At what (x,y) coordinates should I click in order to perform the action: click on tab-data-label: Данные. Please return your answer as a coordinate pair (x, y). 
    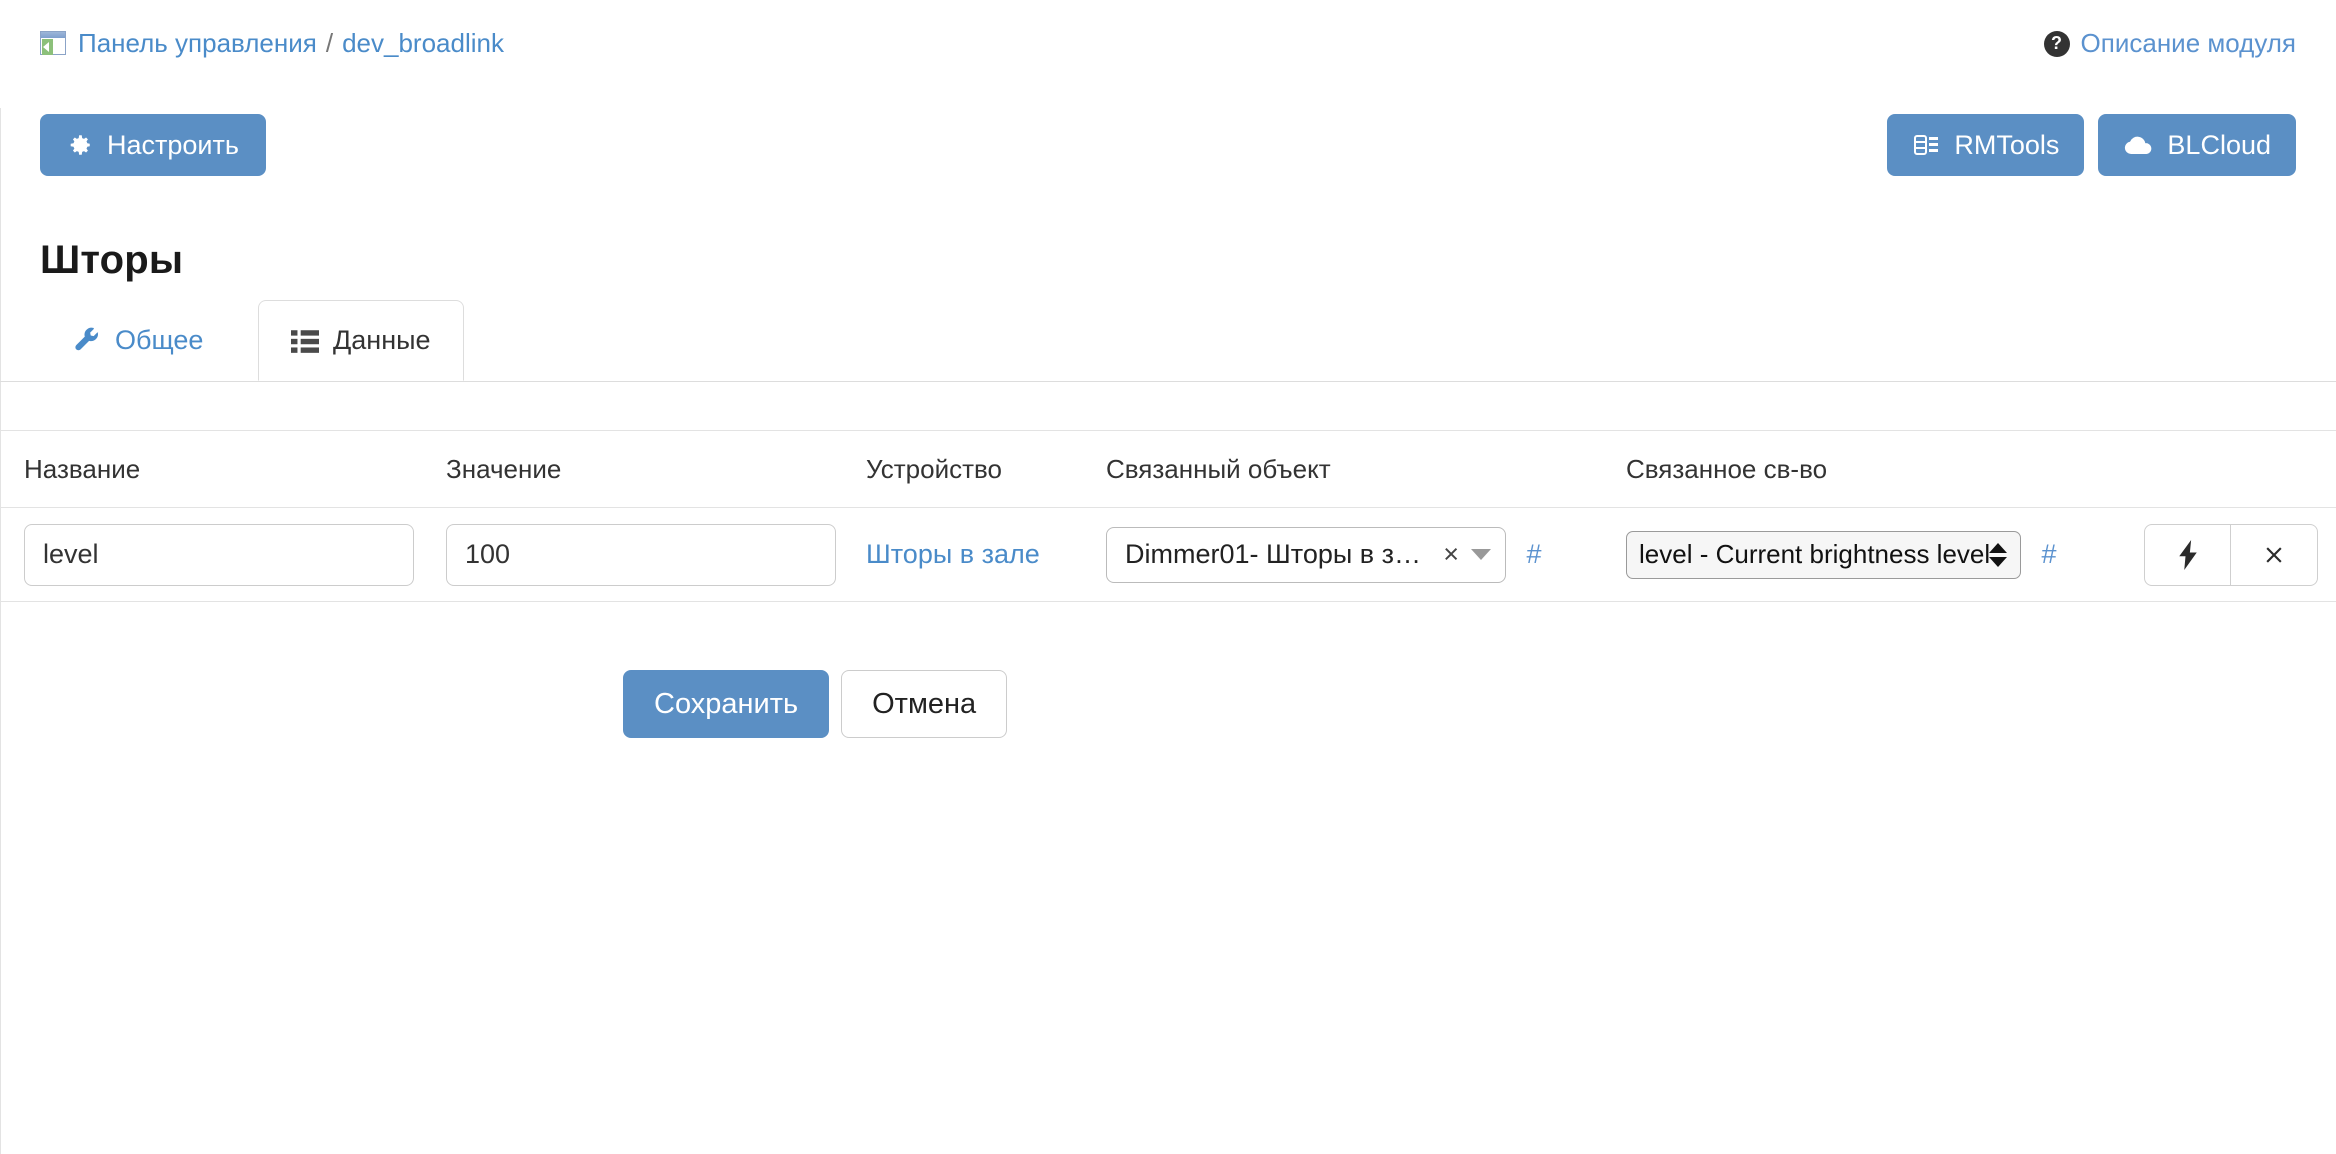
    Looking at the image, I should click on (382, 340).